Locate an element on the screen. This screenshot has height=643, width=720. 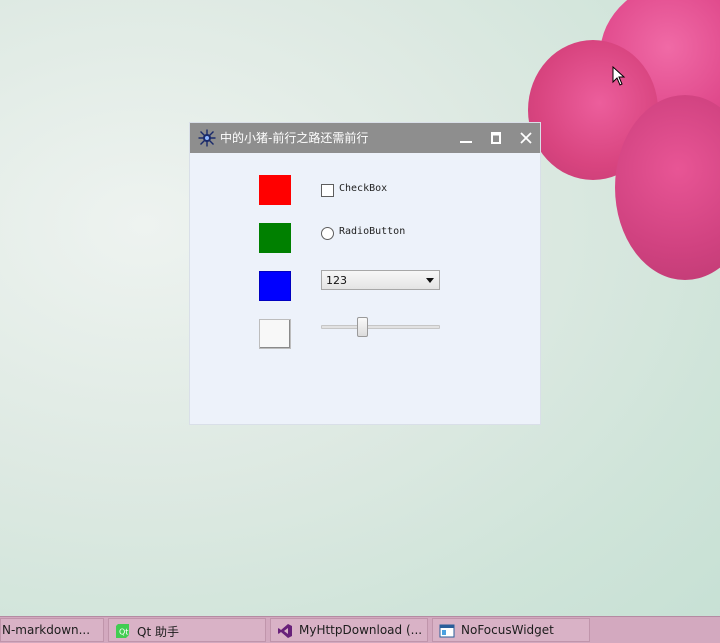
taskbar-item-label: Qt 助手 is located at coordinates (158, 632).